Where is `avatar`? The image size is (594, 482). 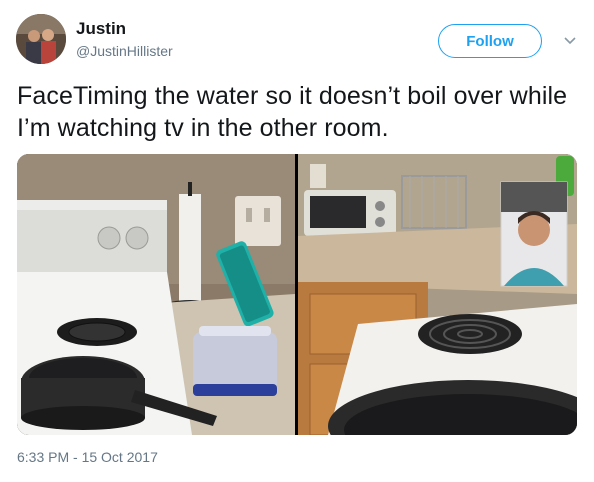 avatar is located at coordinates (41, 39).